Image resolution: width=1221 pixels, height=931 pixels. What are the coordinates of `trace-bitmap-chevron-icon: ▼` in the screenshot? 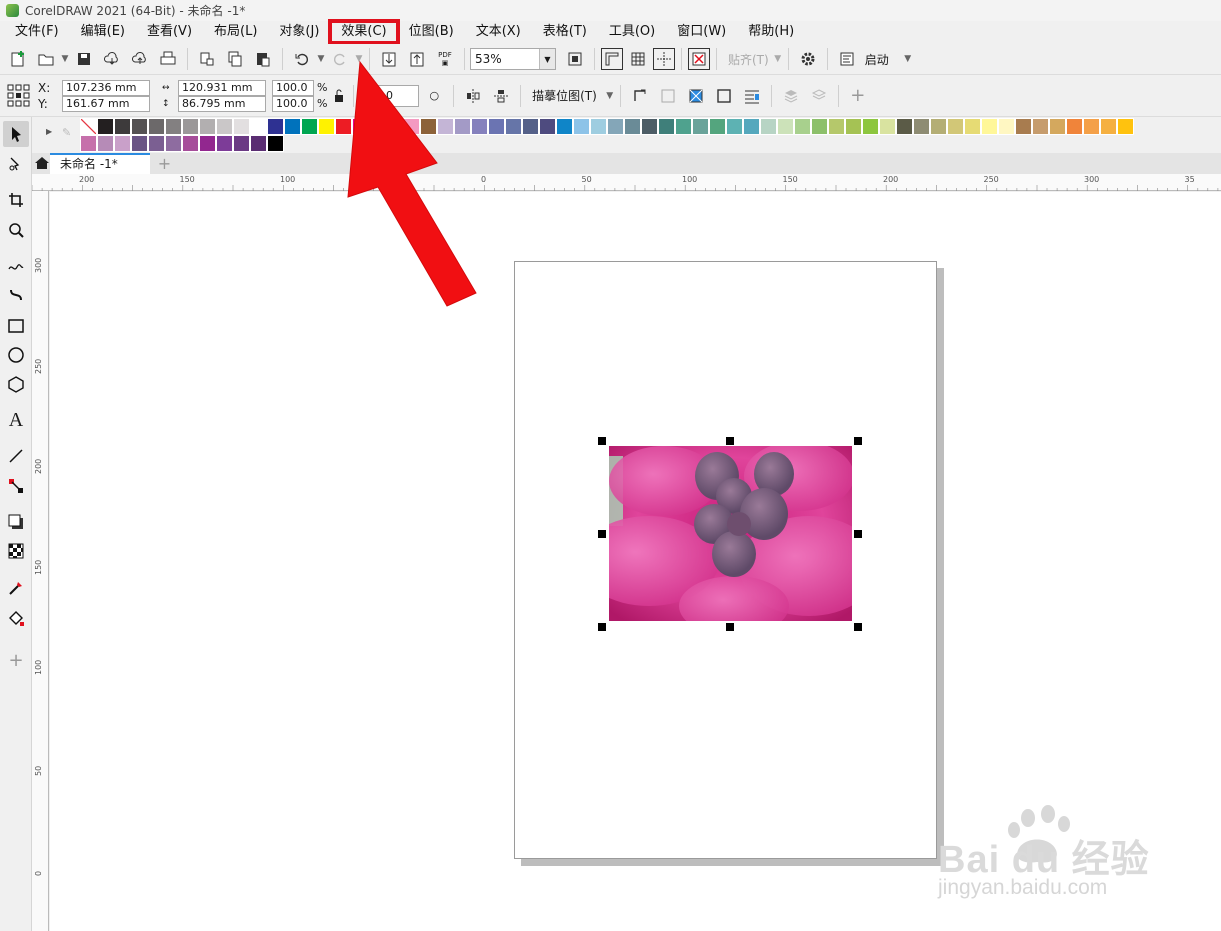 It's located at (610, 96).